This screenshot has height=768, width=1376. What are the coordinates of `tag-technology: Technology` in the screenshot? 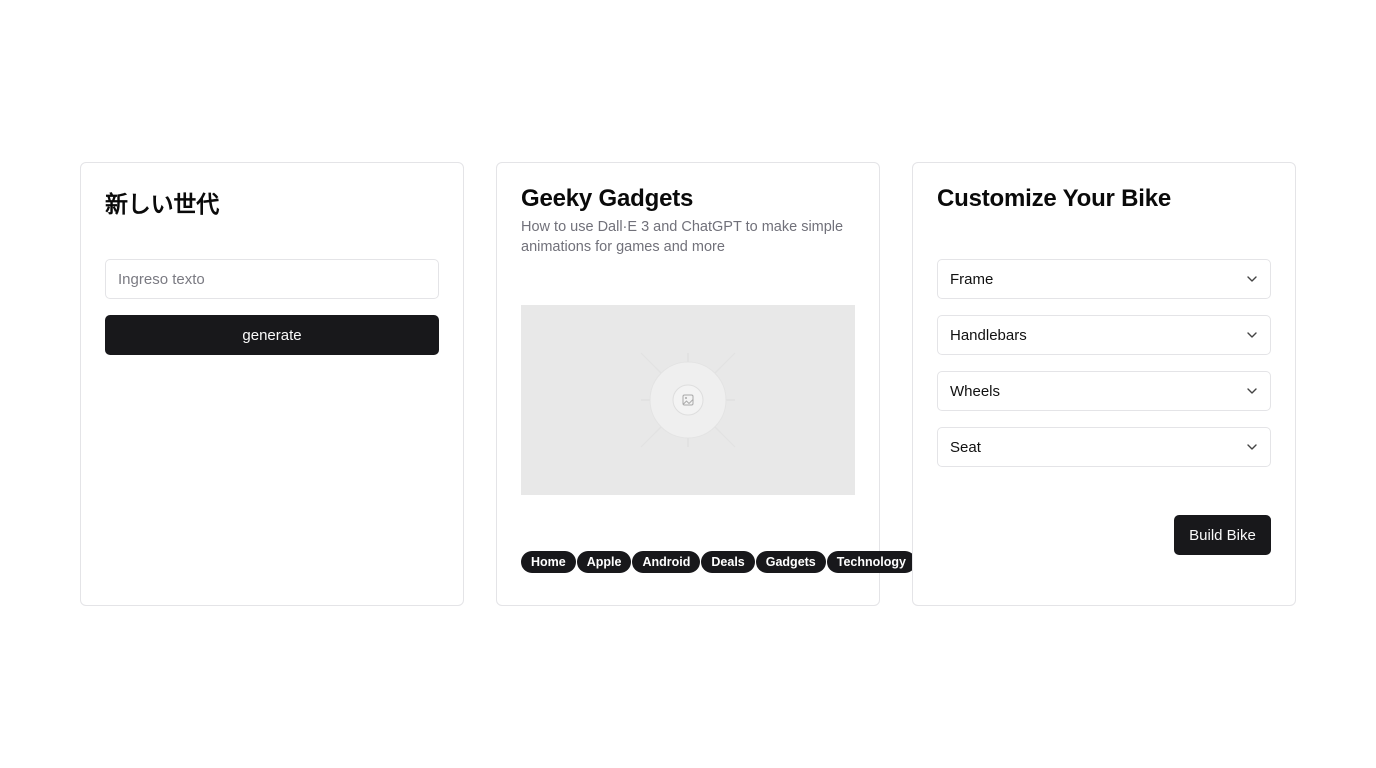 It's located at (871, 562).